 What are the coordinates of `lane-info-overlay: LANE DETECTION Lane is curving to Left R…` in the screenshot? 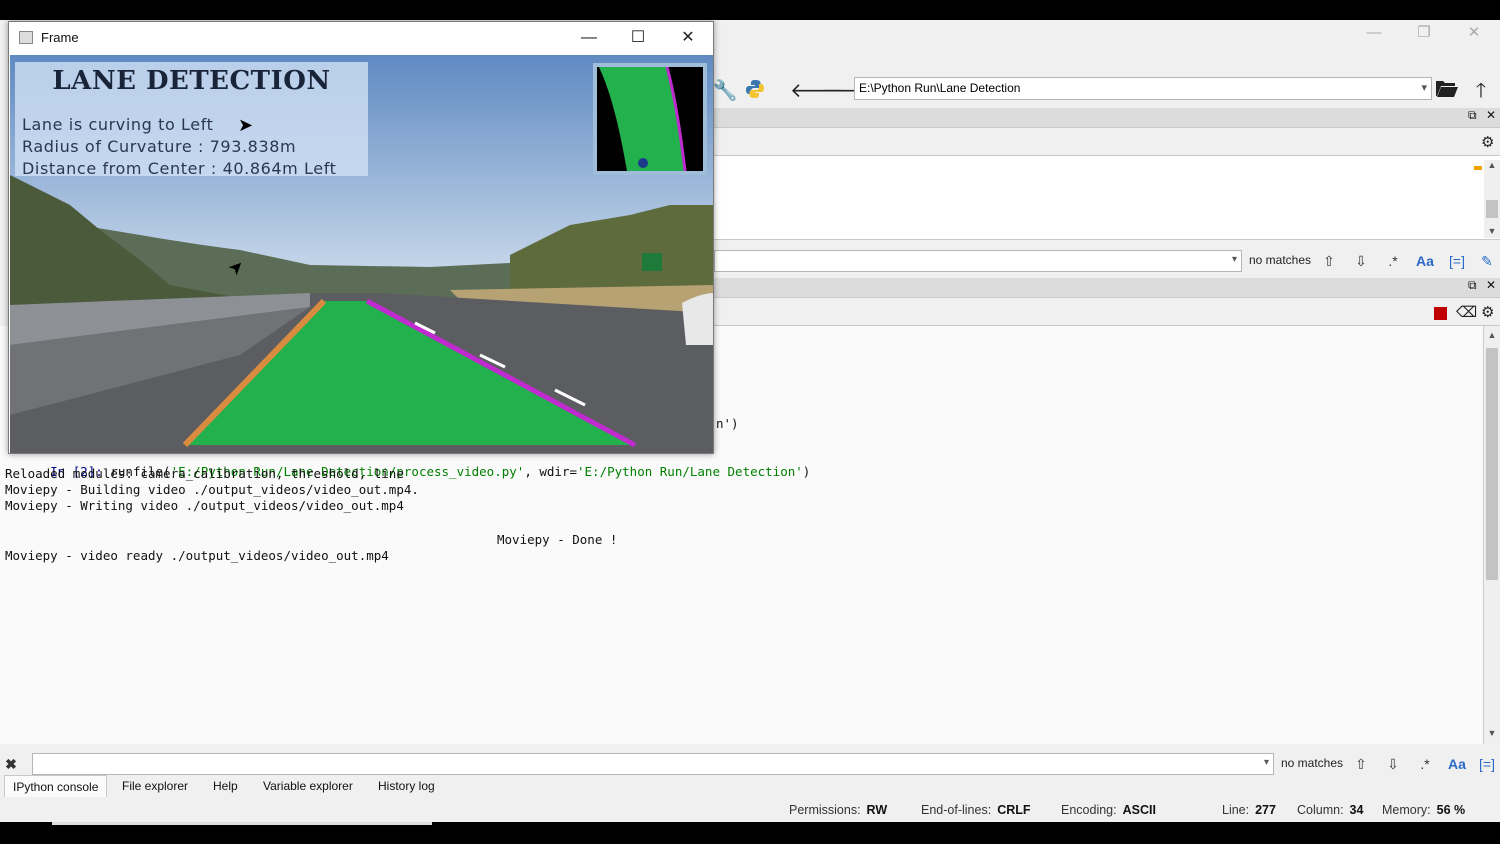 It's located at (191, 120).